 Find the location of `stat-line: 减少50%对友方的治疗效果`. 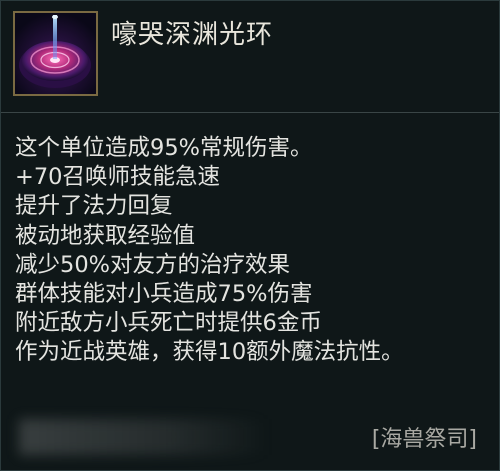

stat-line: 减少50%对友方的治疗效果 is located at coordinates (153, 264).